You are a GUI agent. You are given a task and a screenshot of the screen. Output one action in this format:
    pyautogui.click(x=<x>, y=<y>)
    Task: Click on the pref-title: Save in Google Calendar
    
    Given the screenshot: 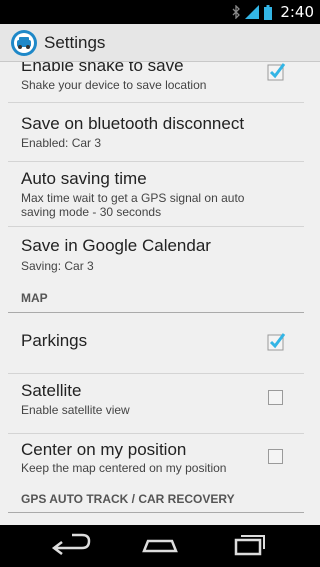 What is the action you would take?
    pyautogui.click(x=116, y=245)
    